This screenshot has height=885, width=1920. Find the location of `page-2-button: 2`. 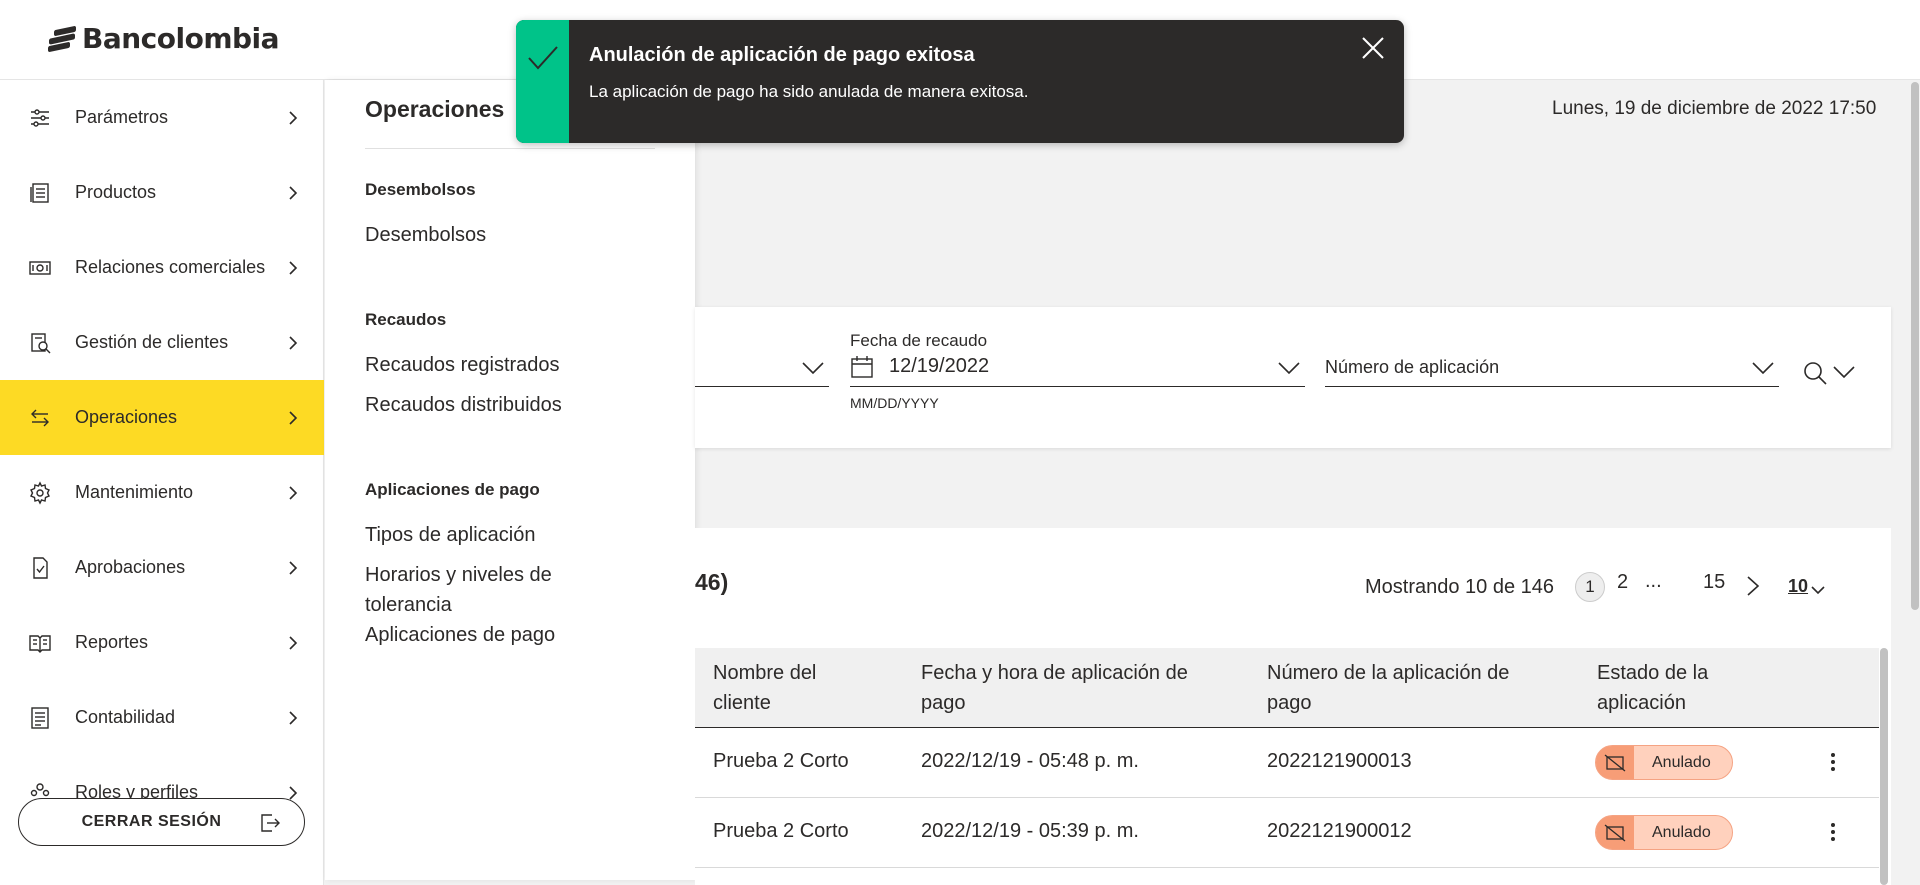

page-2-button: 2 is located at coordinates (1622, 582).